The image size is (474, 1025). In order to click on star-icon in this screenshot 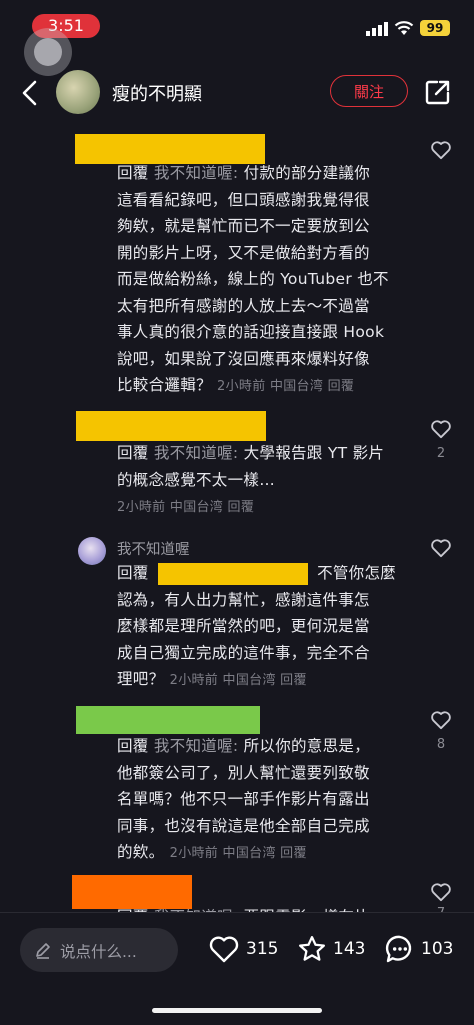, I will do `click(312, 949)`.